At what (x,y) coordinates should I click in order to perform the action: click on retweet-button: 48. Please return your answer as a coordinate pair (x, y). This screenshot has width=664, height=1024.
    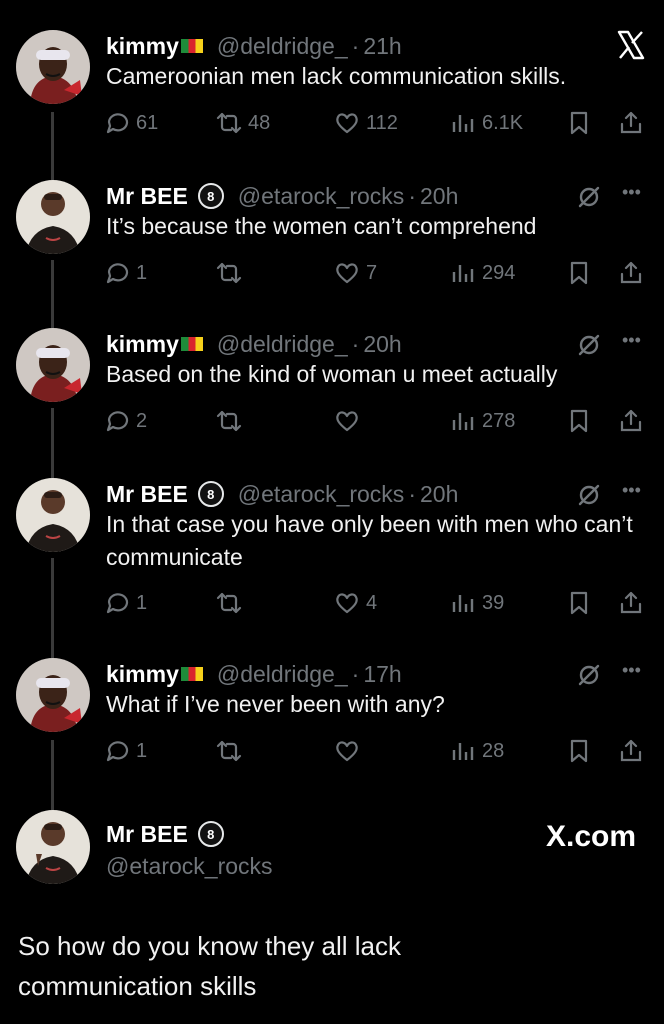
    Looking at the image, I should click on (243, 123).